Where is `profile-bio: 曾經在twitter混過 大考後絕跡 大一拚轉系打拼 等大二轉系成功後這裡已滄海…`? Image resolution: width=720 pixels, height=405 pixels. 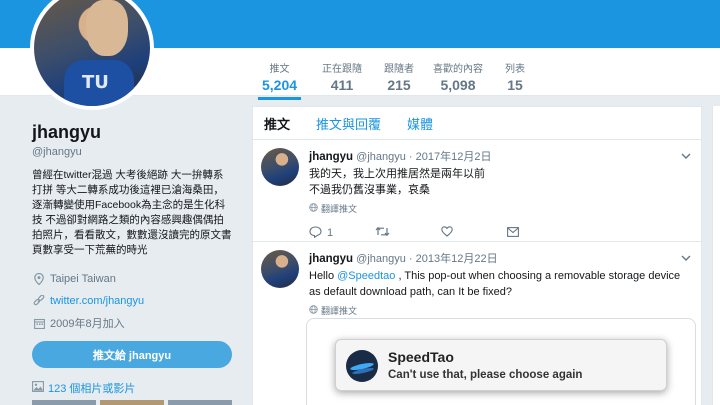 profile-bio: 曾經在twitter混過 大考後絕跡 大一拚轉系打拼 等大二轉系成功後這裡已滄海… is located at coordinates (132, 212).